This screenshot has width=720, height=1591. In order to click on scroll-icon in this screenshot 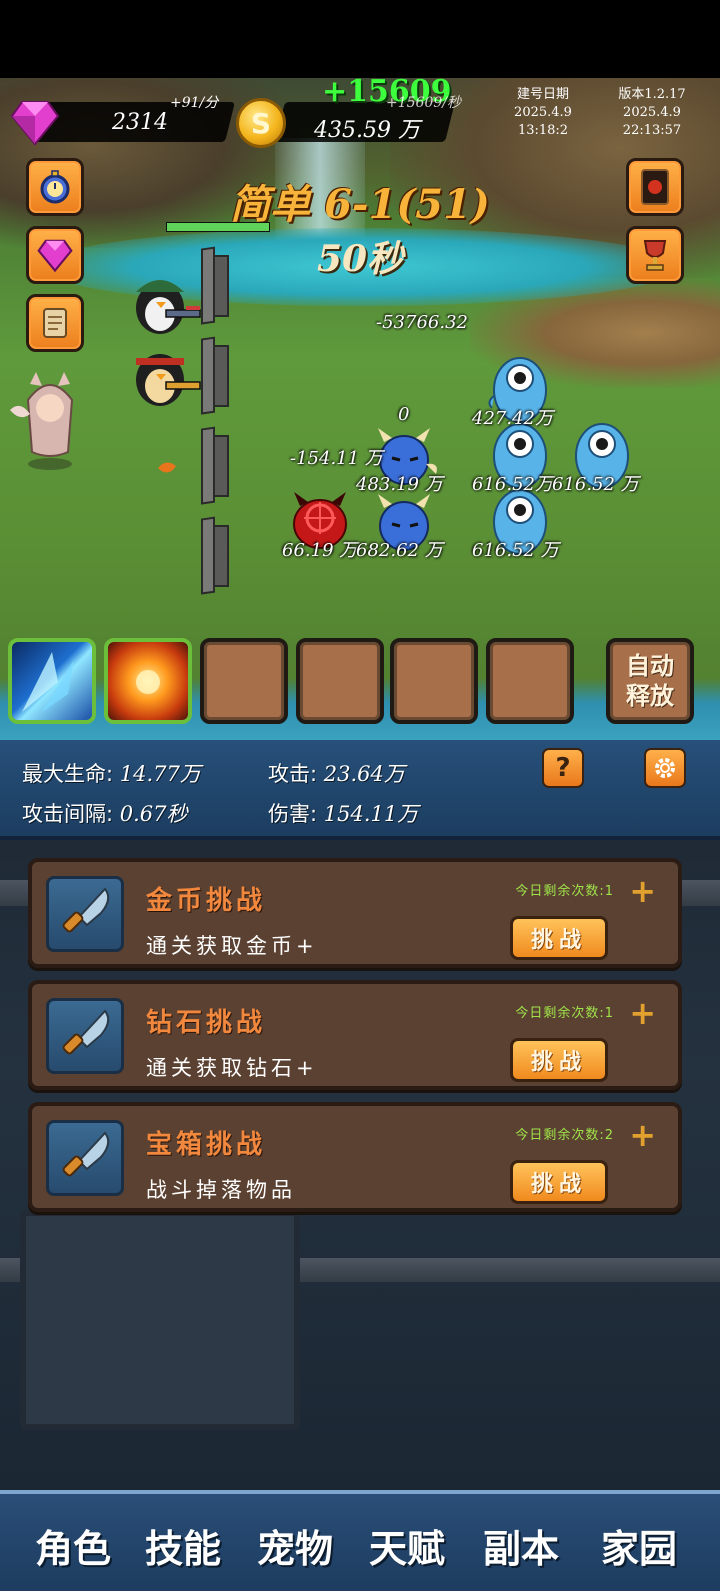, I will do `click(55, 323)`.